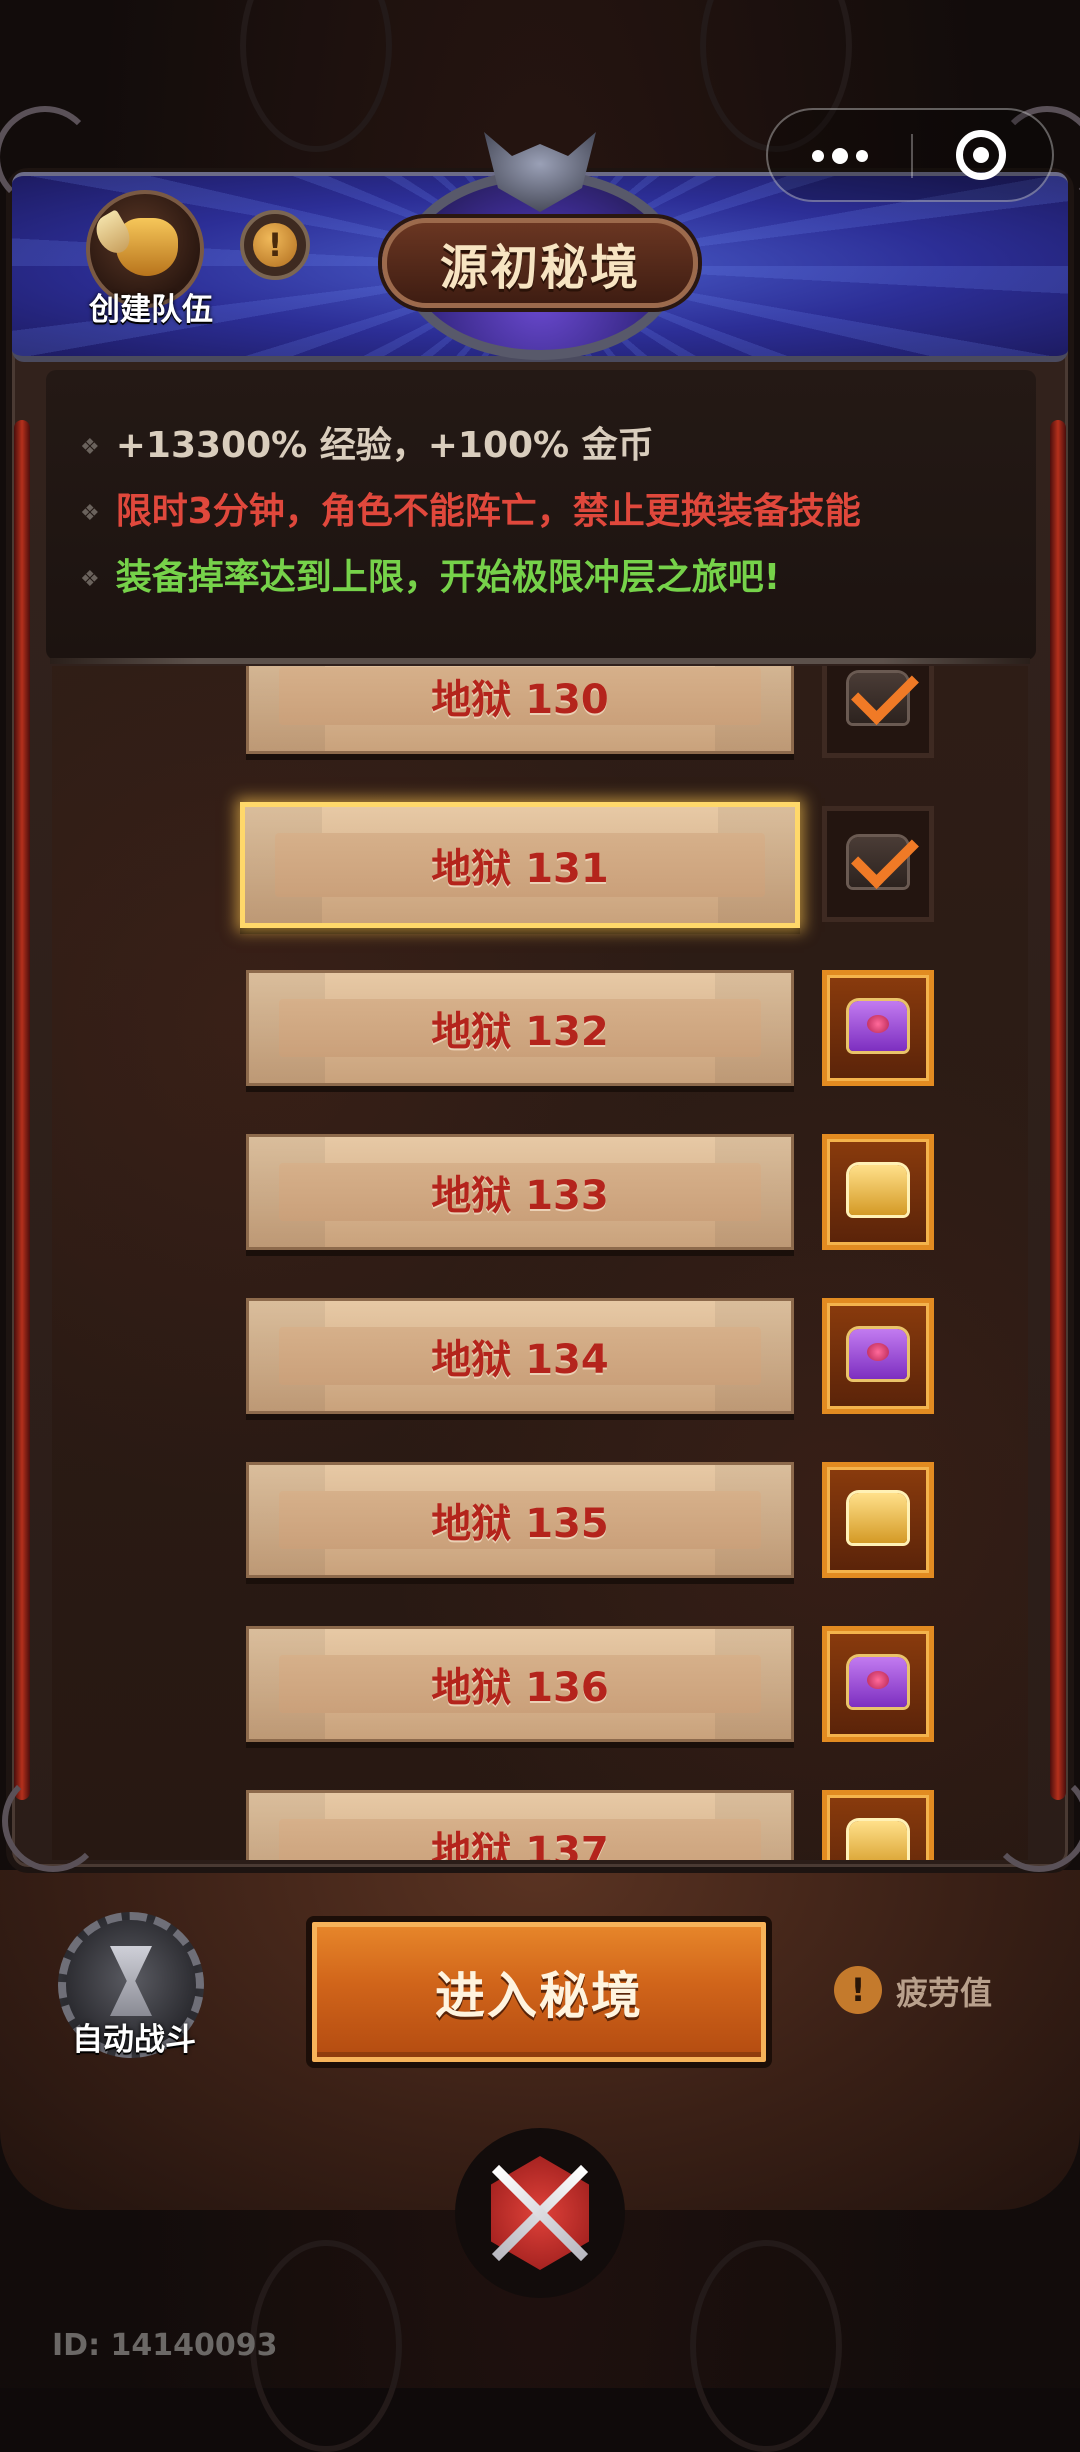  What do you see at coordinates (858, 1990) in the screenshot?
I see `fatigue-info-icon: !` at bounding box center [858, 1990].